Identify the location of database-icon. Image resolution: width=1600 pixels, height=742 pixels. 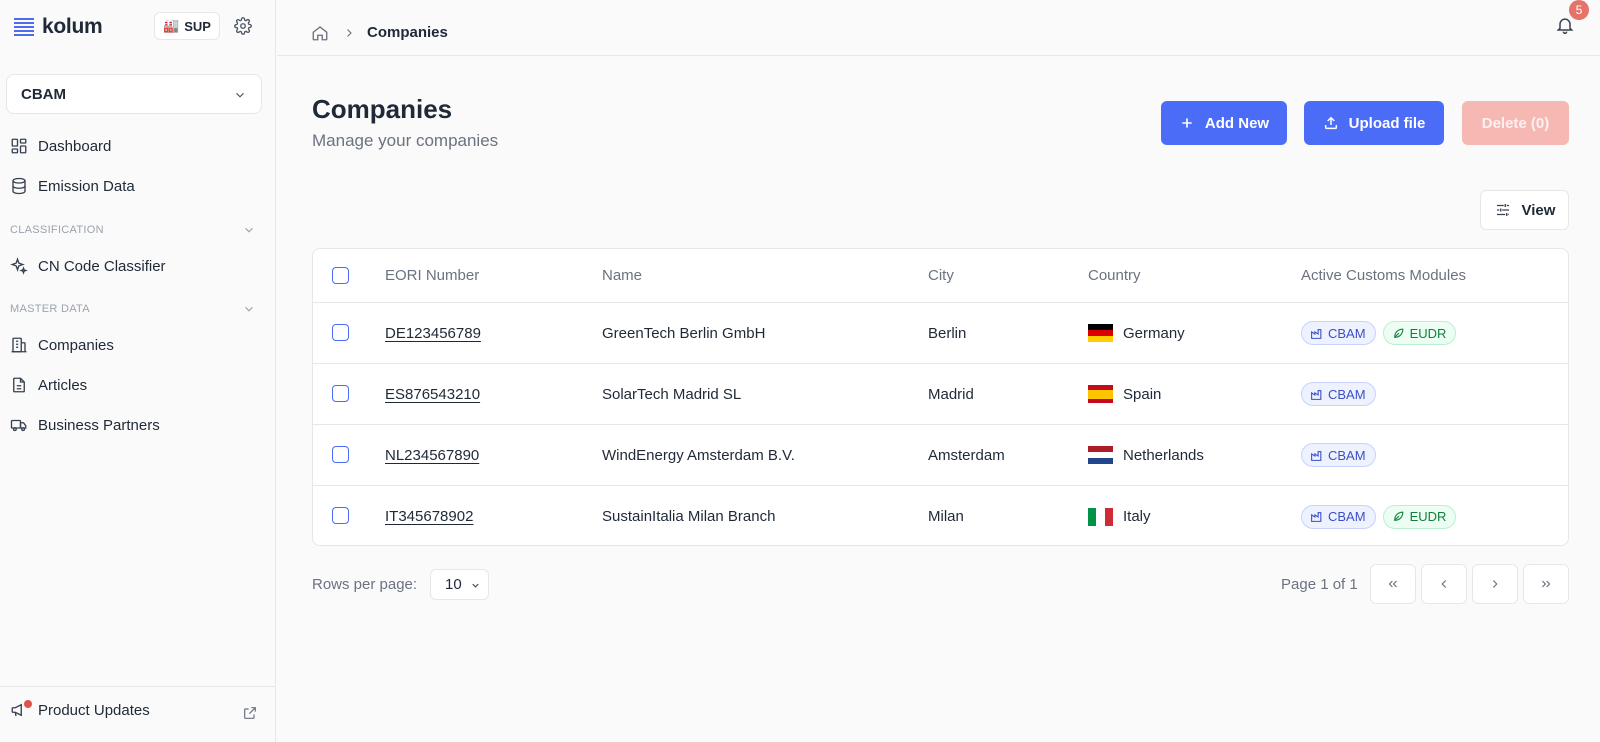
(19, 186).